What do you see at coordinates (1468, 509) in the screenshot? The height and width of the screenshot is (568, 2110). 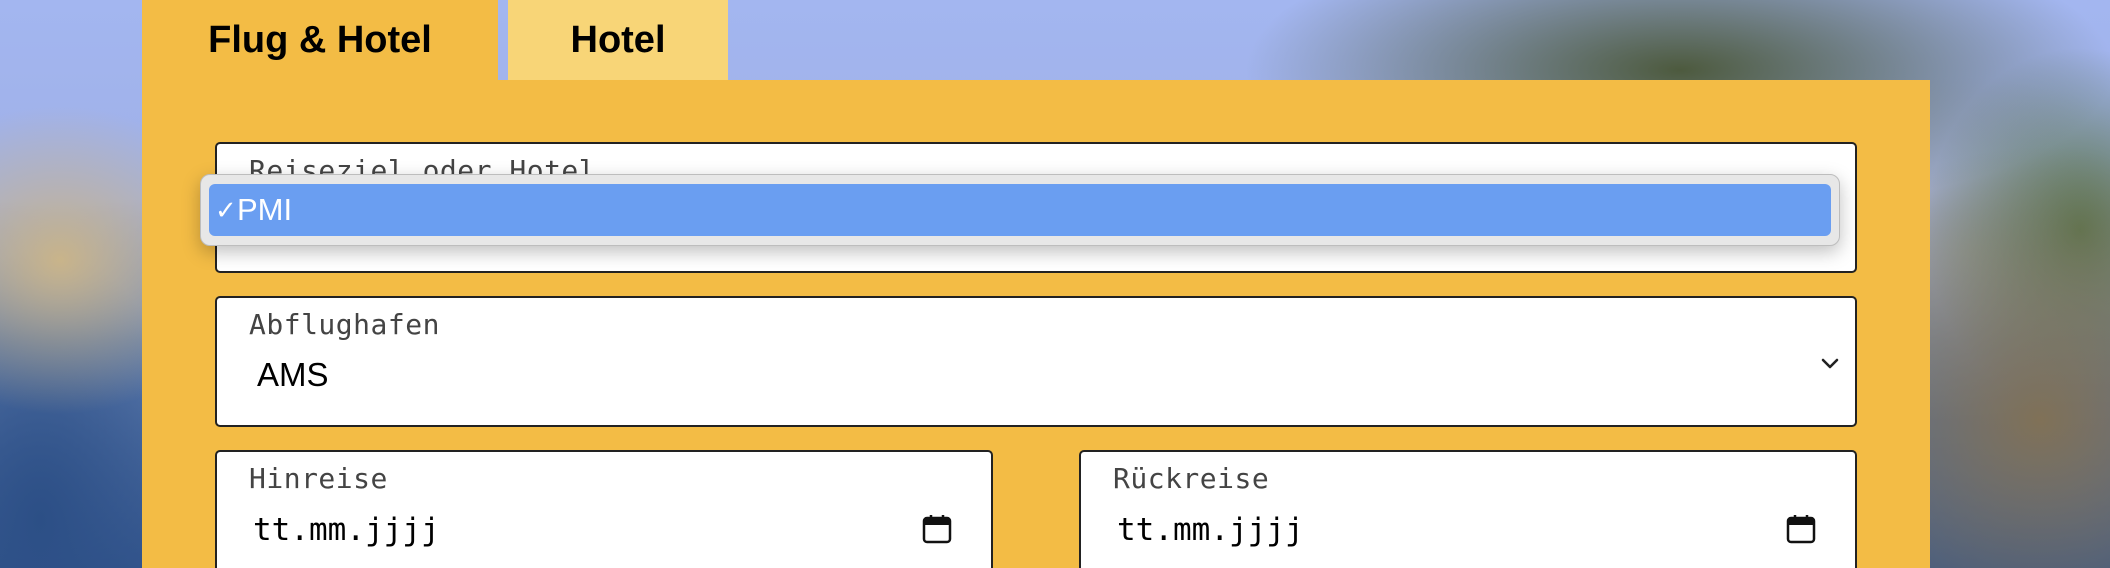 I see `return-date-field: Rückreise tt.mm.jjjj` at bounding box center [1468, 509].